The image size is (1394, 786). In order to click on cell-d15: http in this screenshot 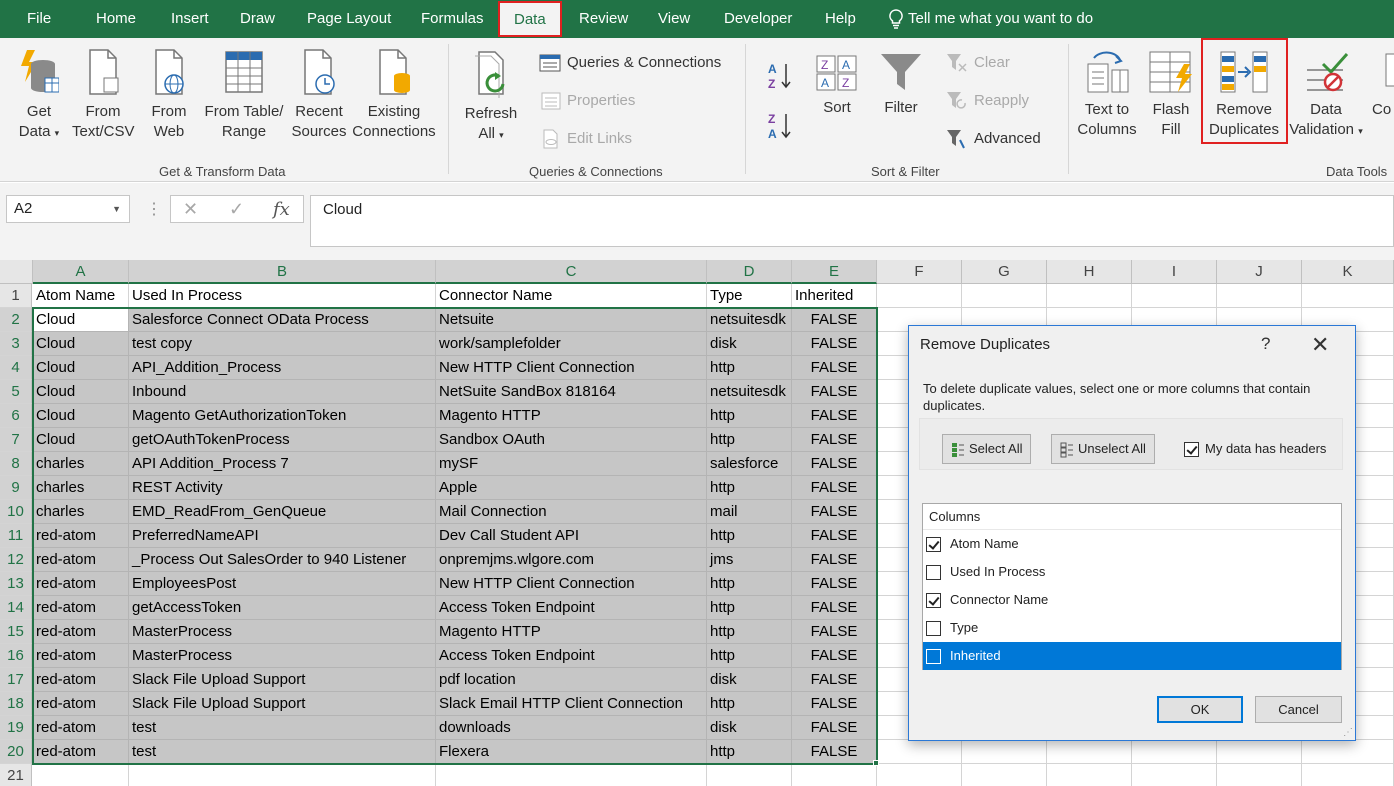, I will do `click(749, 632)`.